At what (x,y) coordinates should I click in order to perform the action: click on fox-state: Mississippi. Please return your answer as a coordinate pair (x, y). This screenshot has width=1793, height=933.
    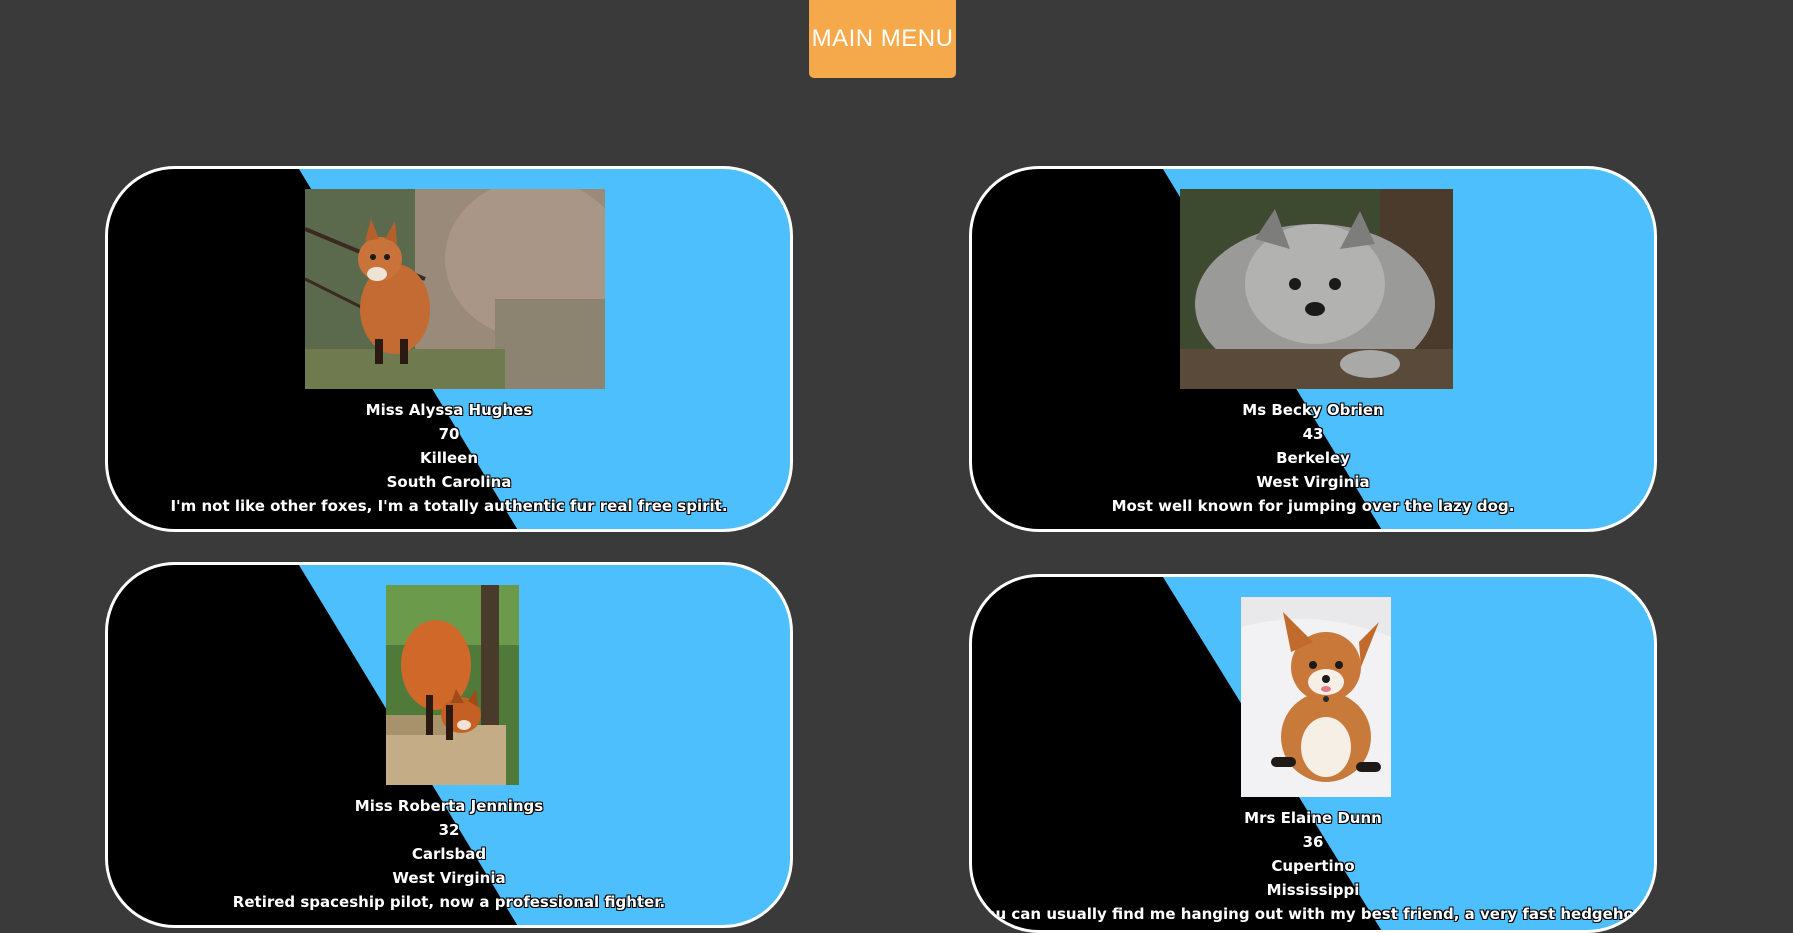
    Looking at the image, I should click on (1313, 890).